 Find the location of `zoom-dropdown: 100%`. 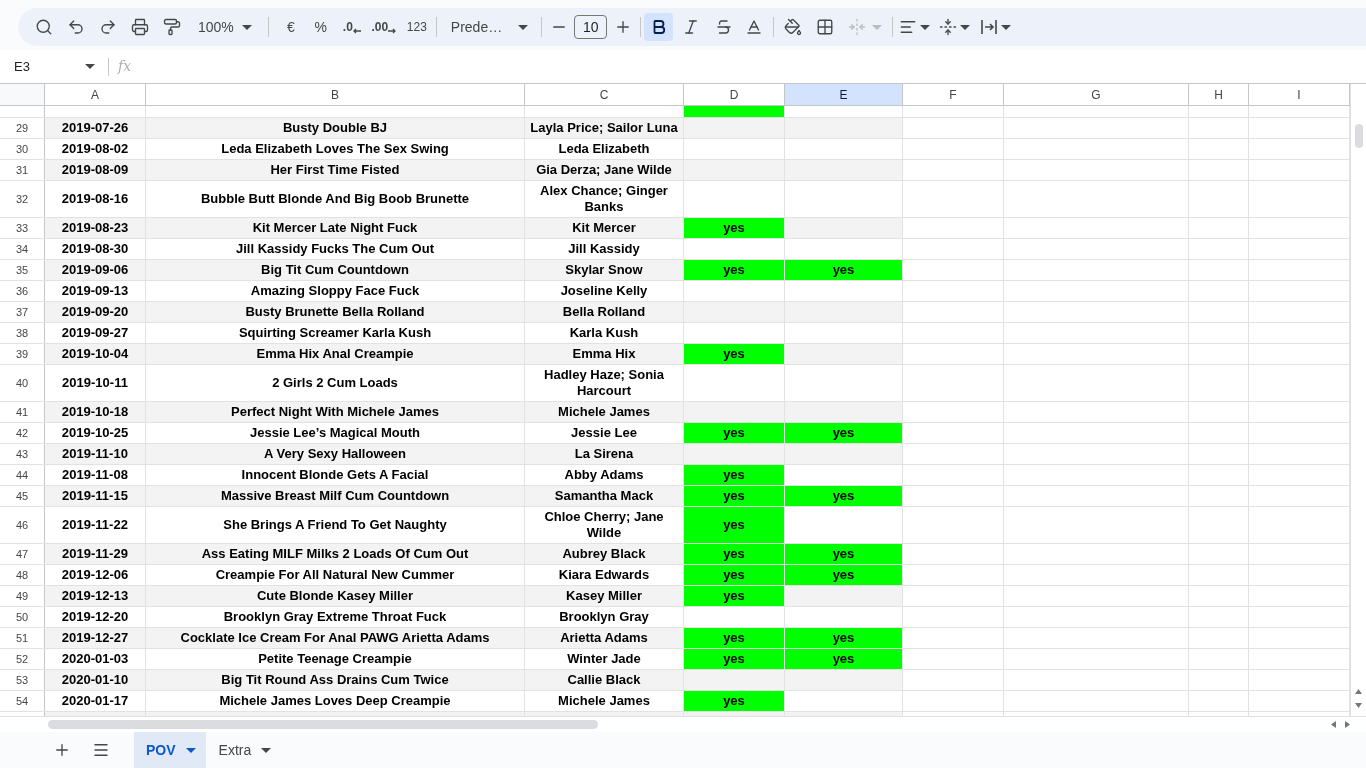

zoom-dropdown: 100% is located at coordinates (224, 27).